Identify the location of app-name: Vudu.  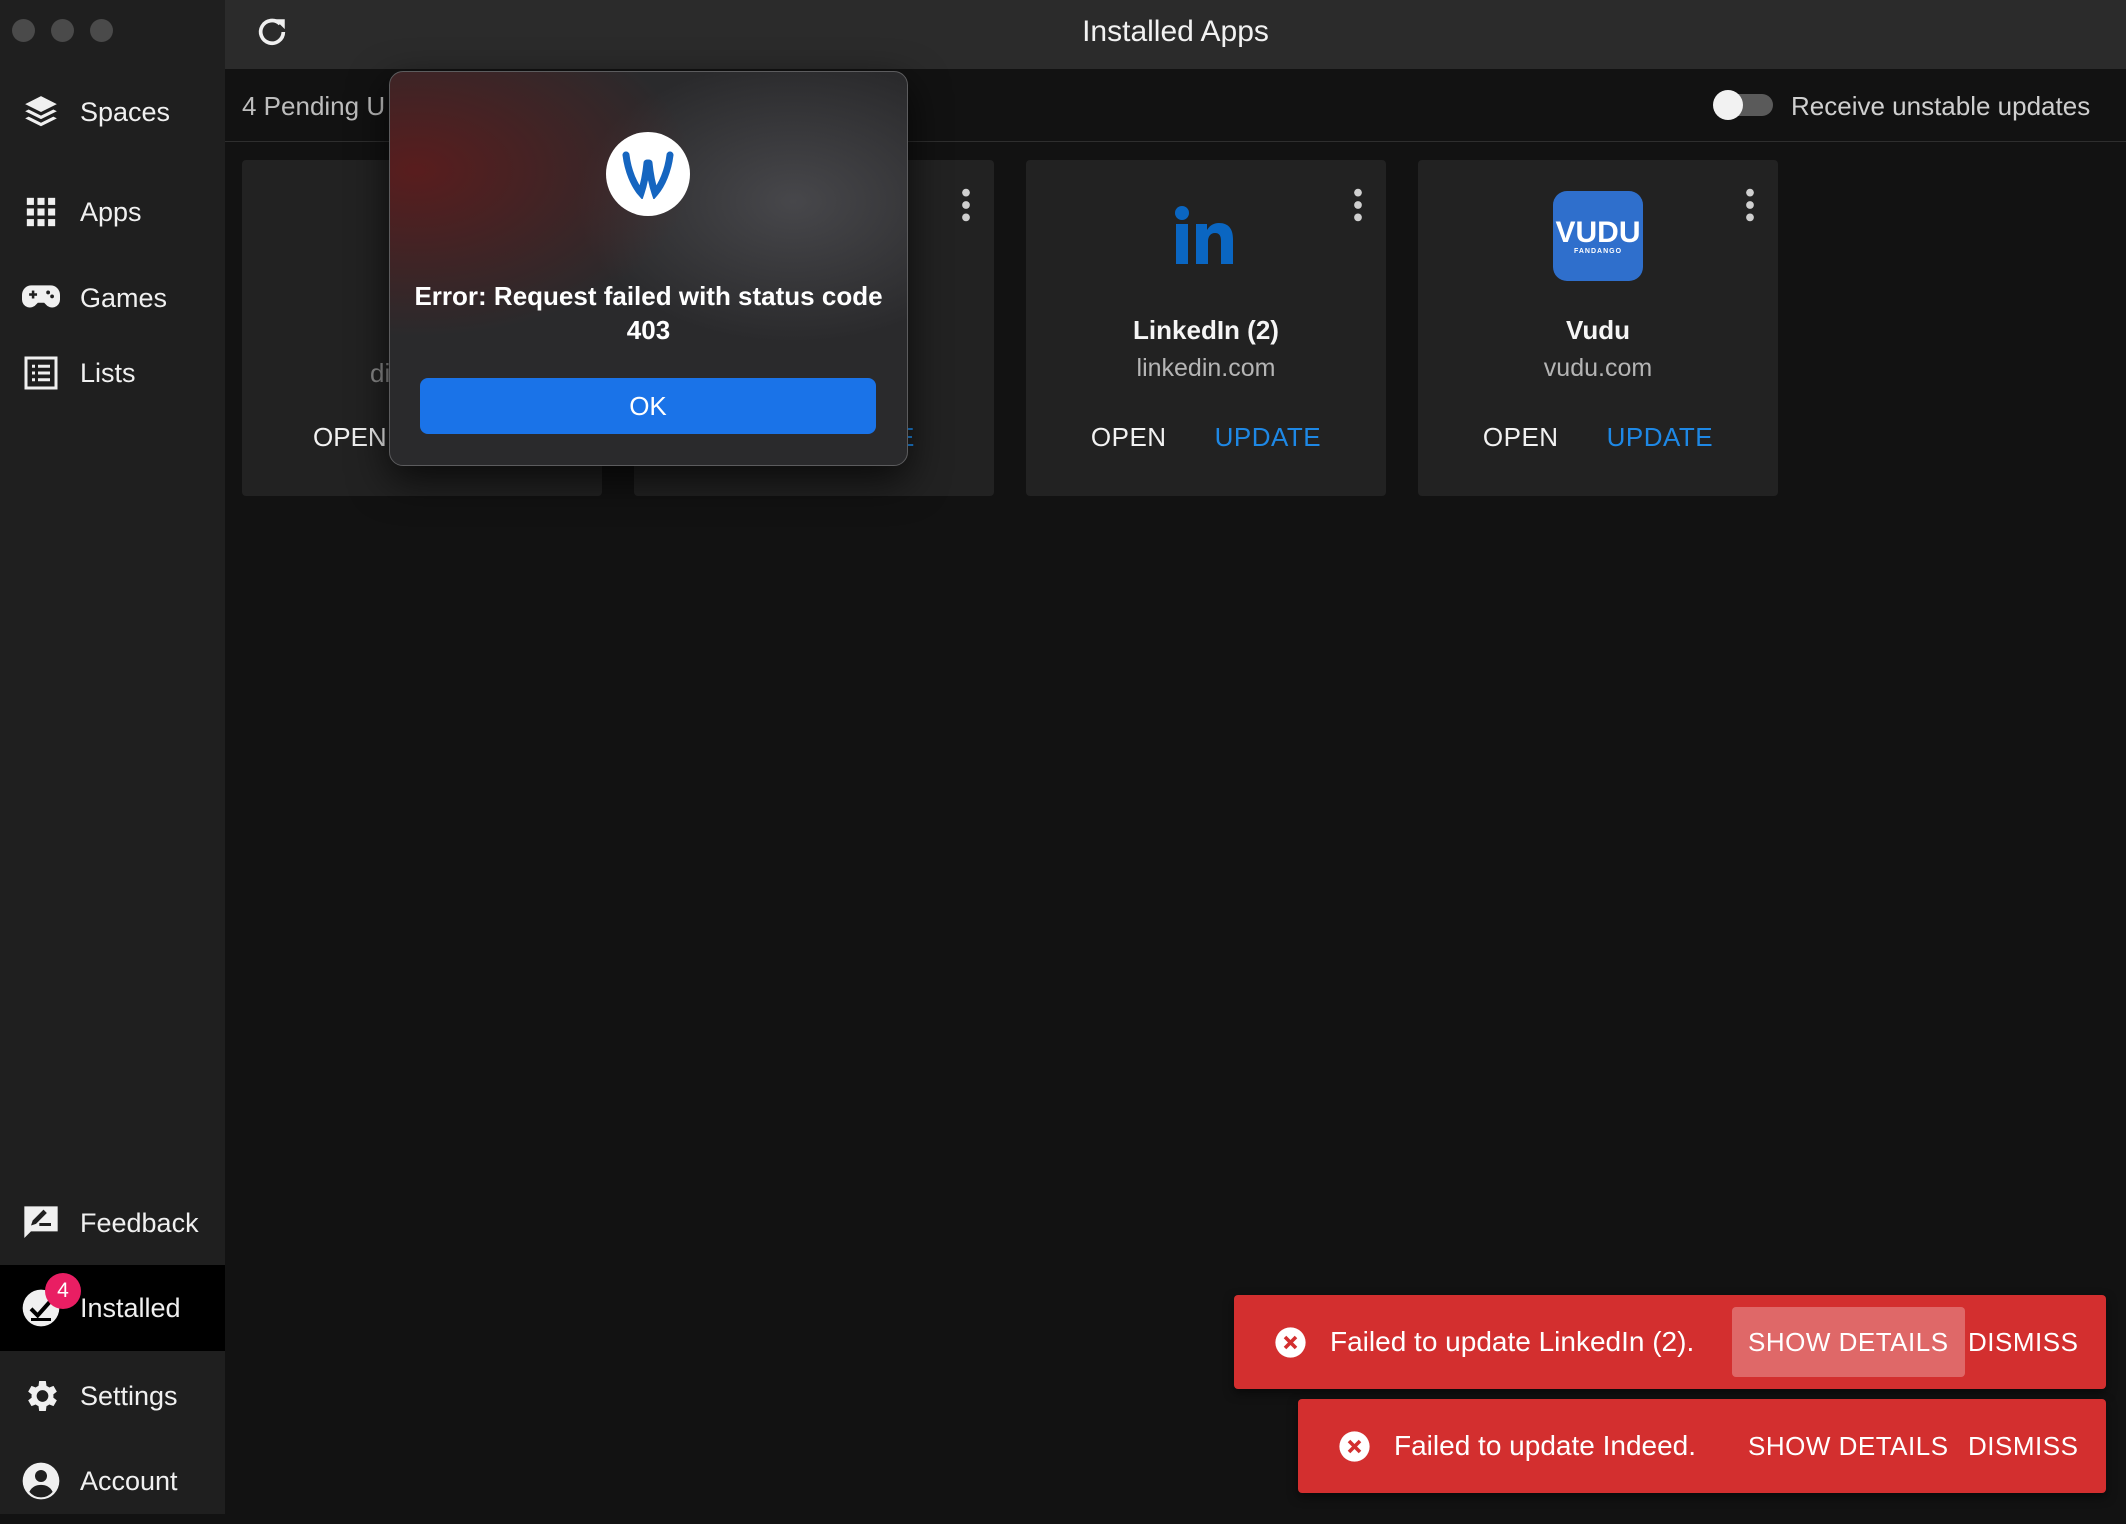
(1598, 330).